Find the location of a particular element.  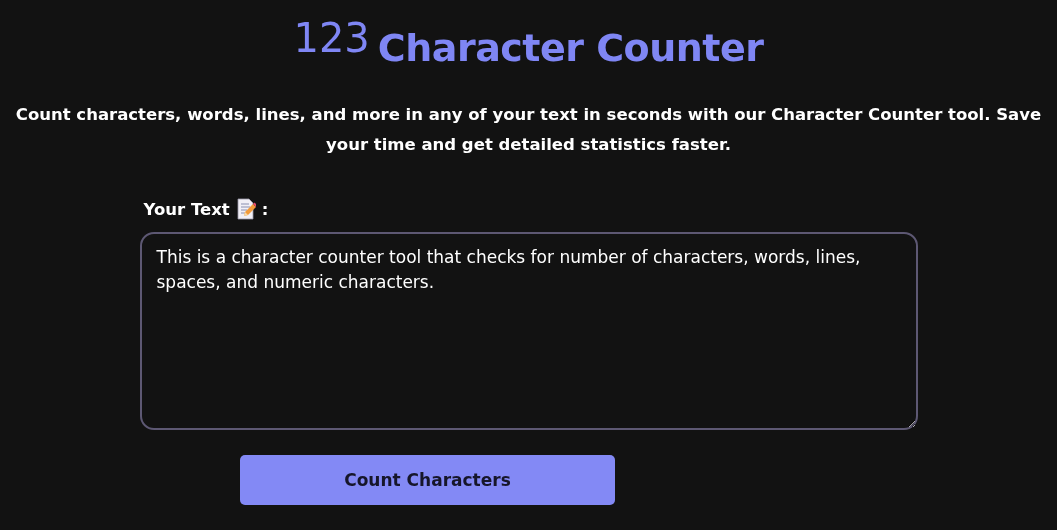

memo-pencil-icon is located at coordinates (245, 209).